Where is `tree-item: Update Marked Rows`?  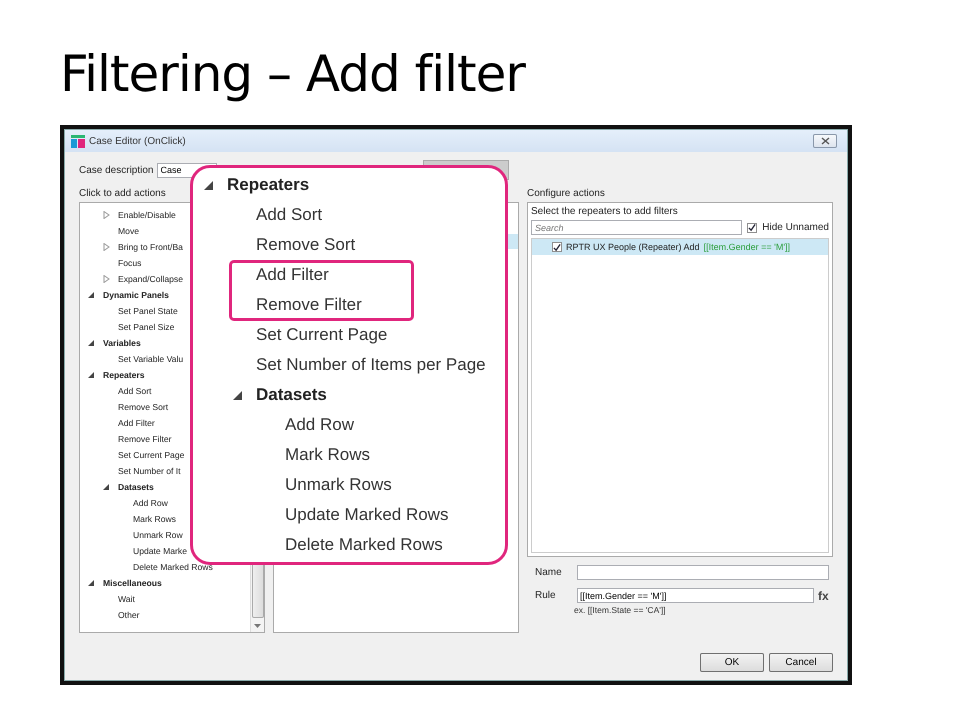 tree-item: Update Marked Rows is located at coordinates (366, 515).